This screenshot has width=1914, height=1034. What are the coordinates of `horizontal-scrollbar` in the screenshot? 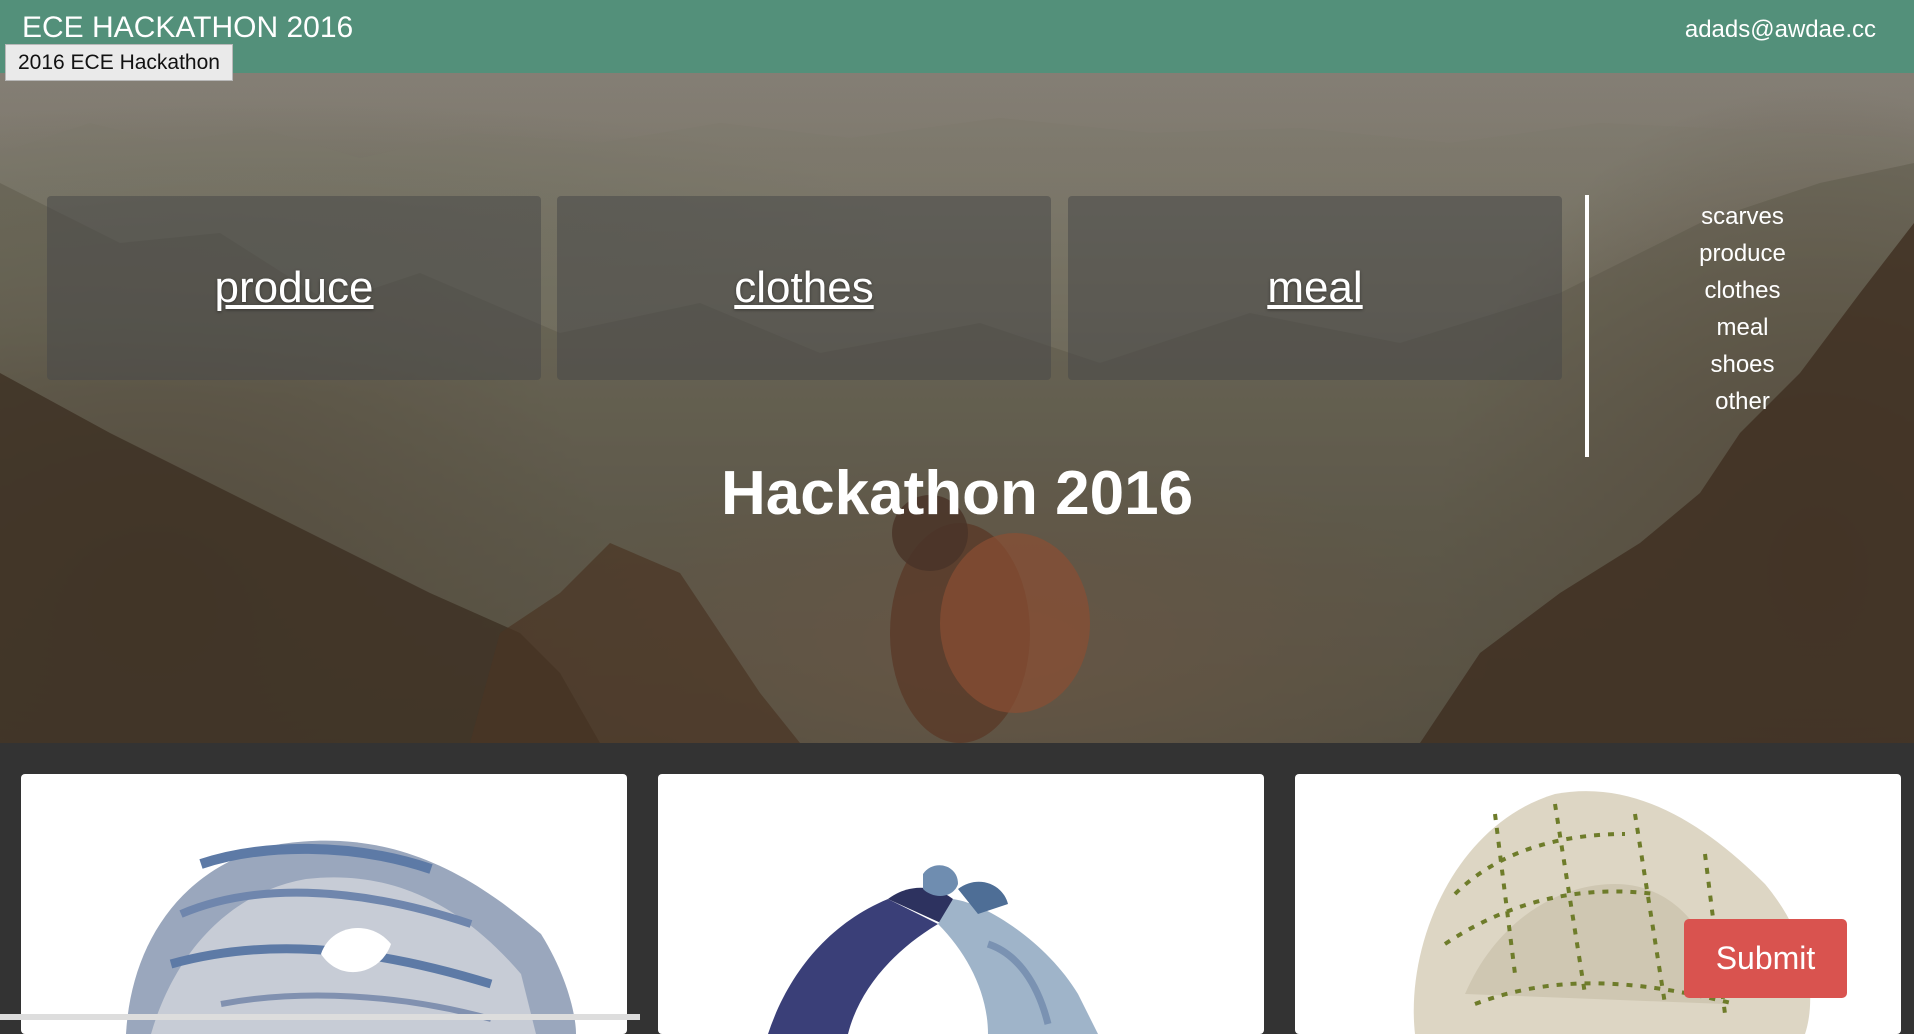 It's located at (320, 1017).